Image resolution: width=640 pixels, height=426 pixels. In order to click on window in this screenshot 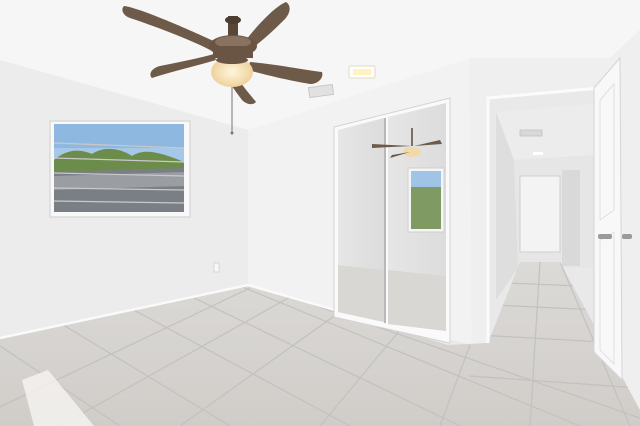, I will do `click(120, 169)`.